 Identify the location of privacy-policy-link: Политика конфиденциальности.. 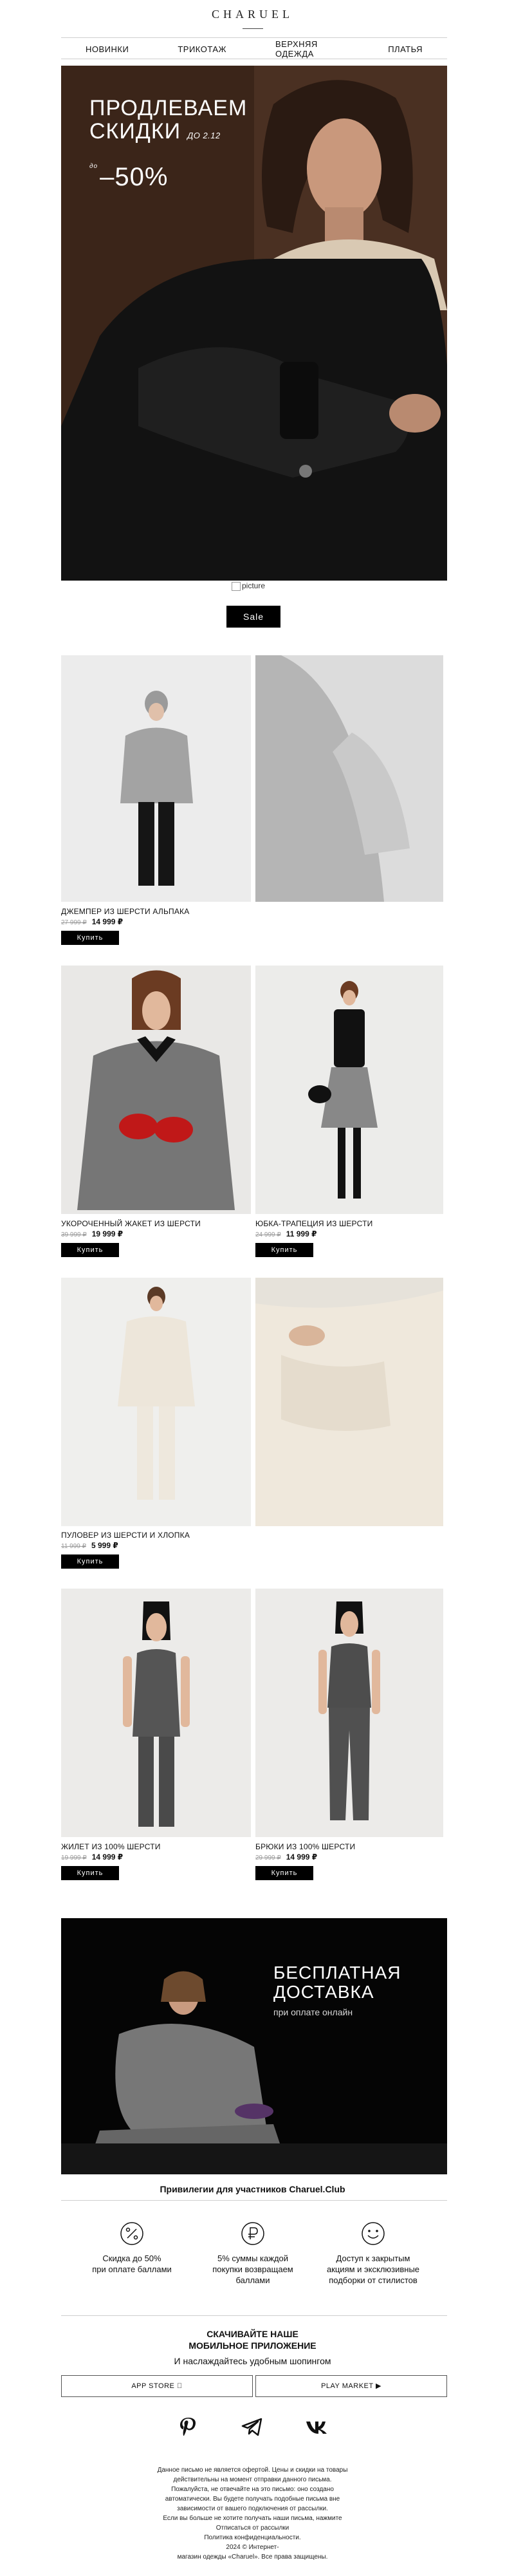
(252, 2538).